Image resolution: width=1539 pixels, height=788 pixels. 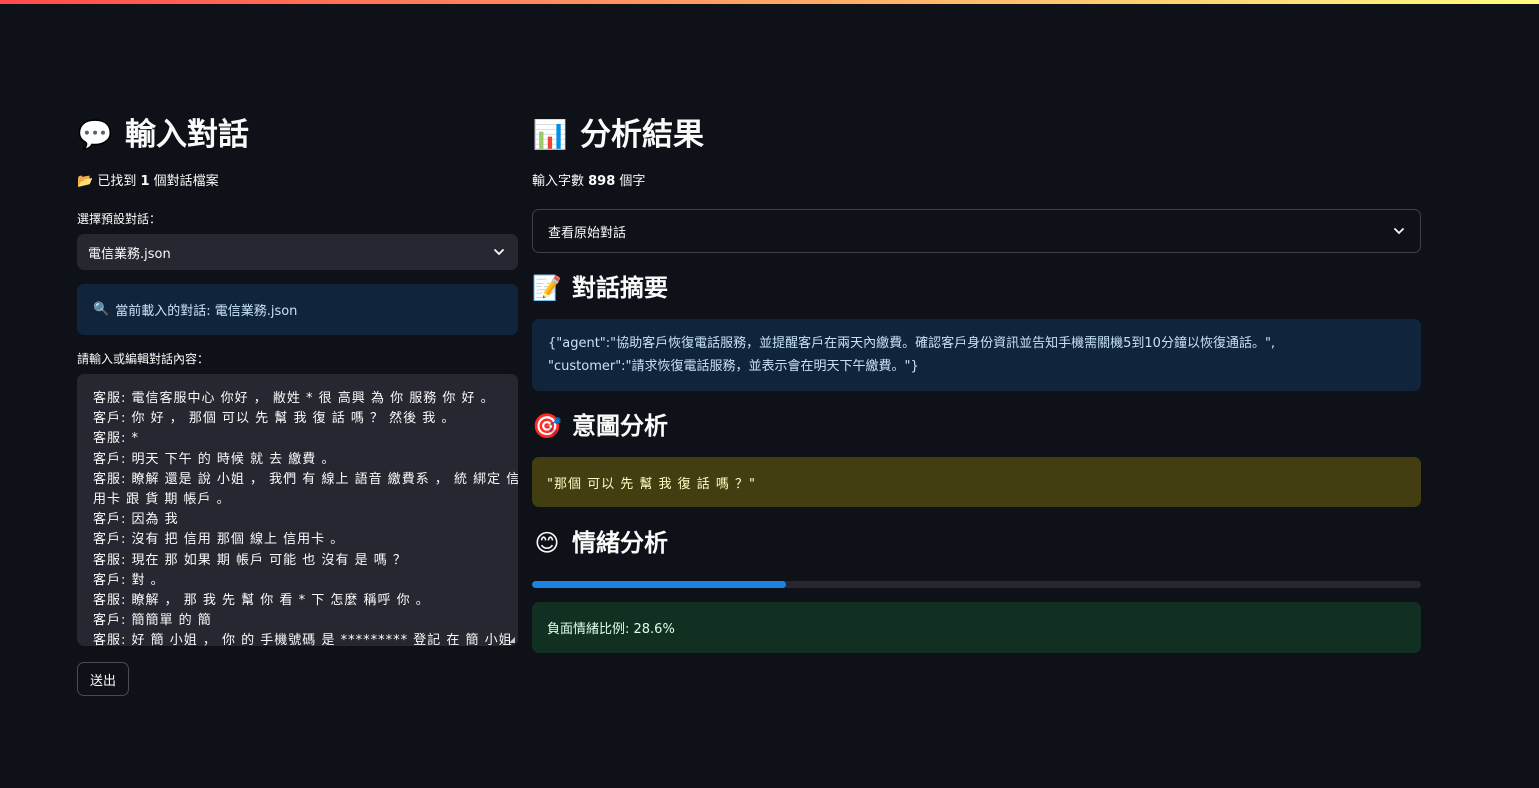 I want to click on negative-ratio-text: 負面情緒比例: 28.6%, so click(x=611, y=629).